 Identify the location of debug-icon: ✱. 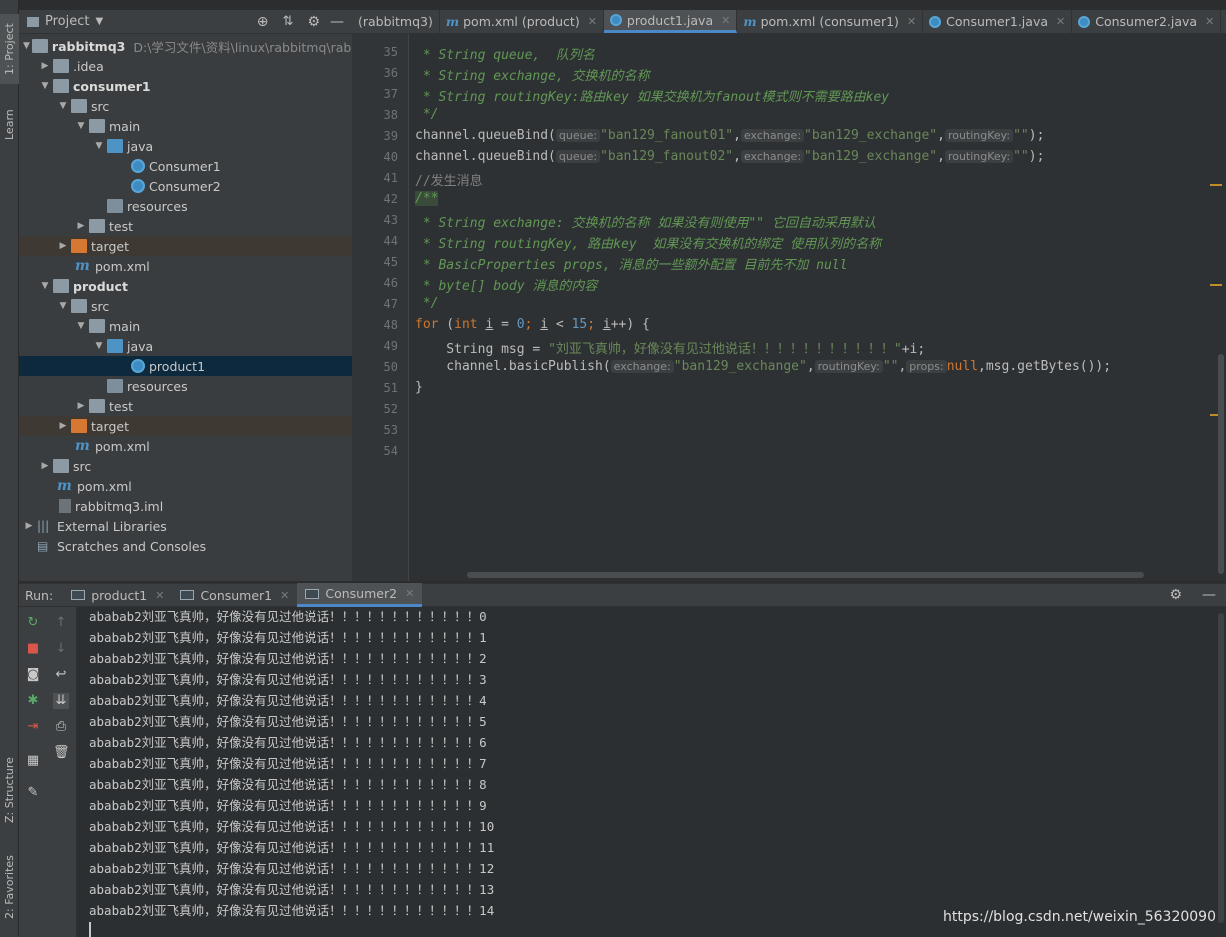
(33, 701).